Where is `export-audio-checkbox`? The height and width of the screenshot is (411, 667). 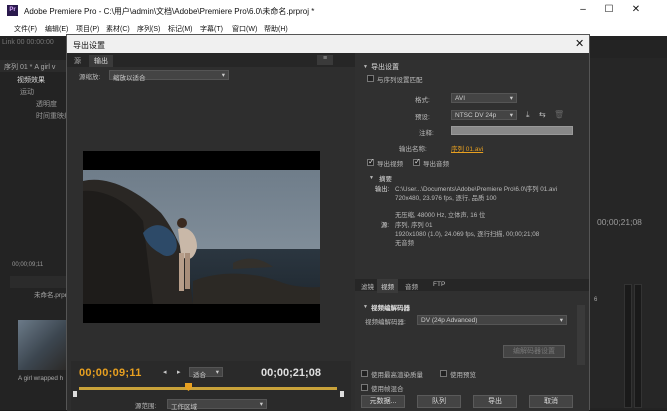 export-audio-checkbox is located at coordinates (417, 161).